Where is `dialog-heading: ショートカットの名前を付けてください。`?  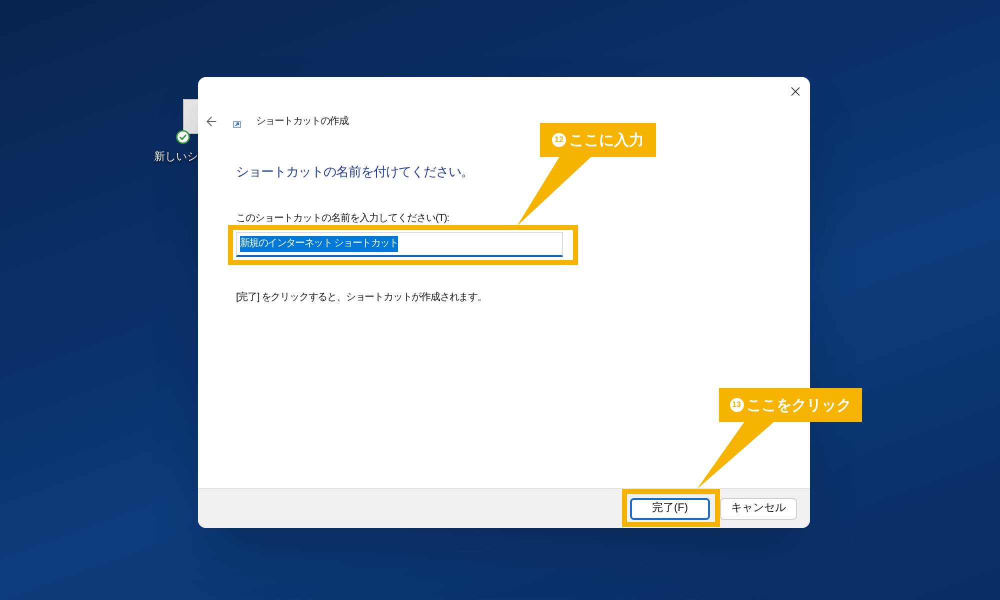 dialog-heading: ショートカットの名前を付けてください。 is located at coordinates (355, 172).